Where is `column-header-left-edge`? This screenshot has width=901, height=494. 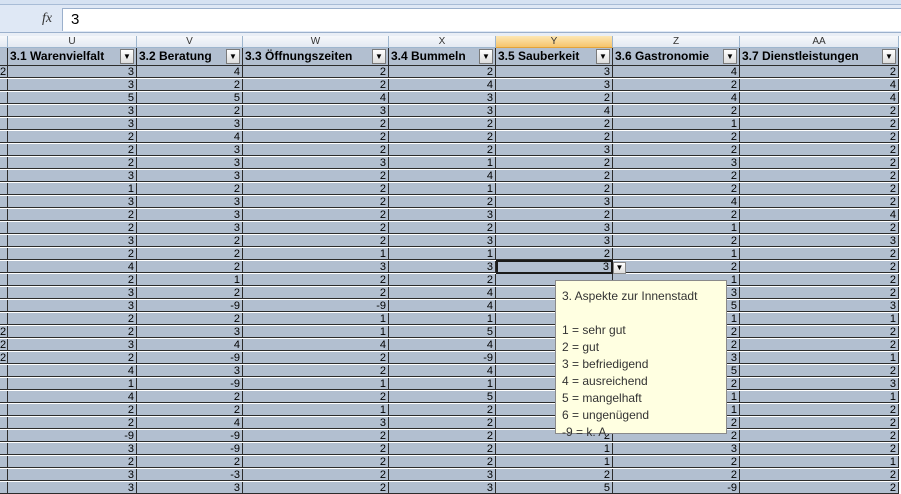 column-header-left-edge is located at coordinates (4, 42).